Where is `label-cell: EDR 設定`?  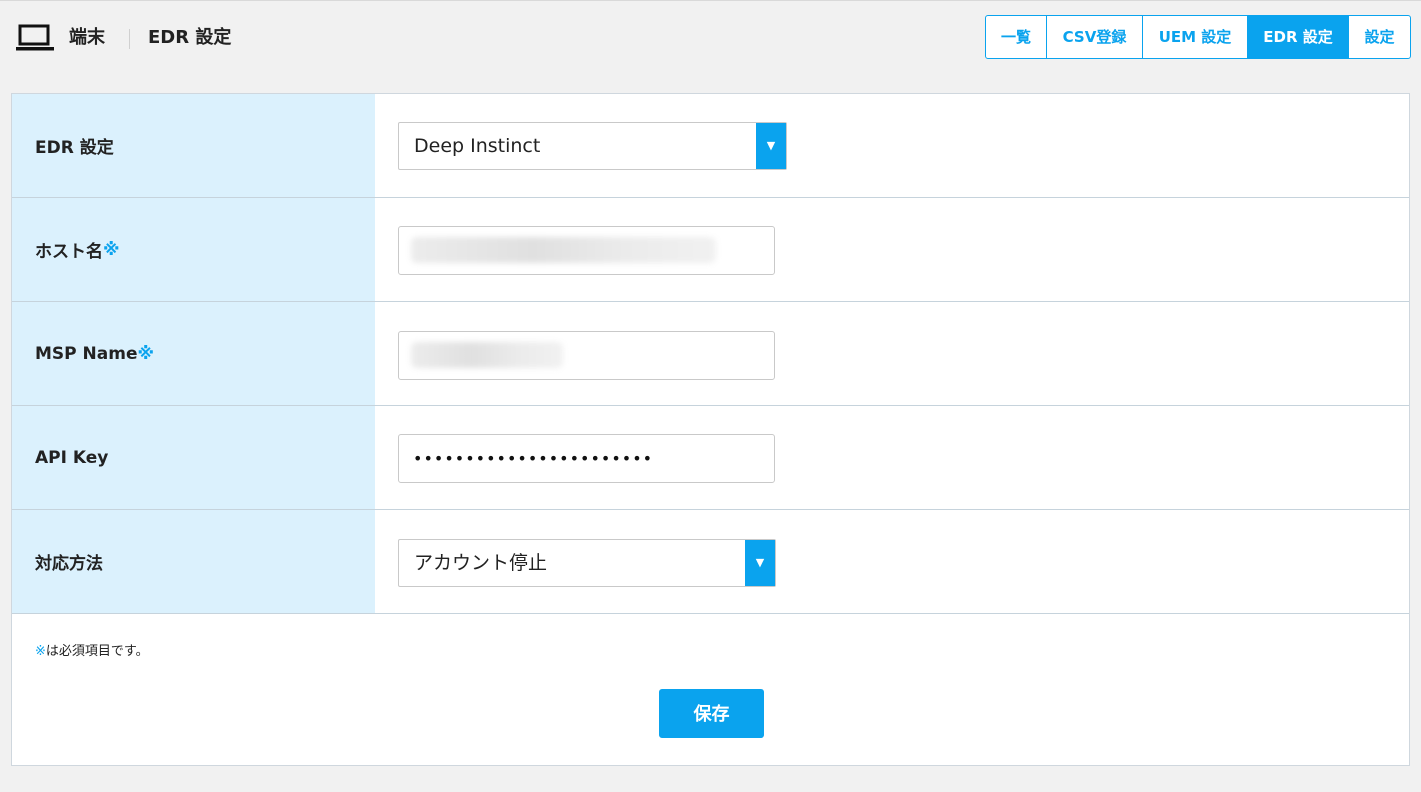
label-cell: EDR 設定 is located at coordinates (193, 145).